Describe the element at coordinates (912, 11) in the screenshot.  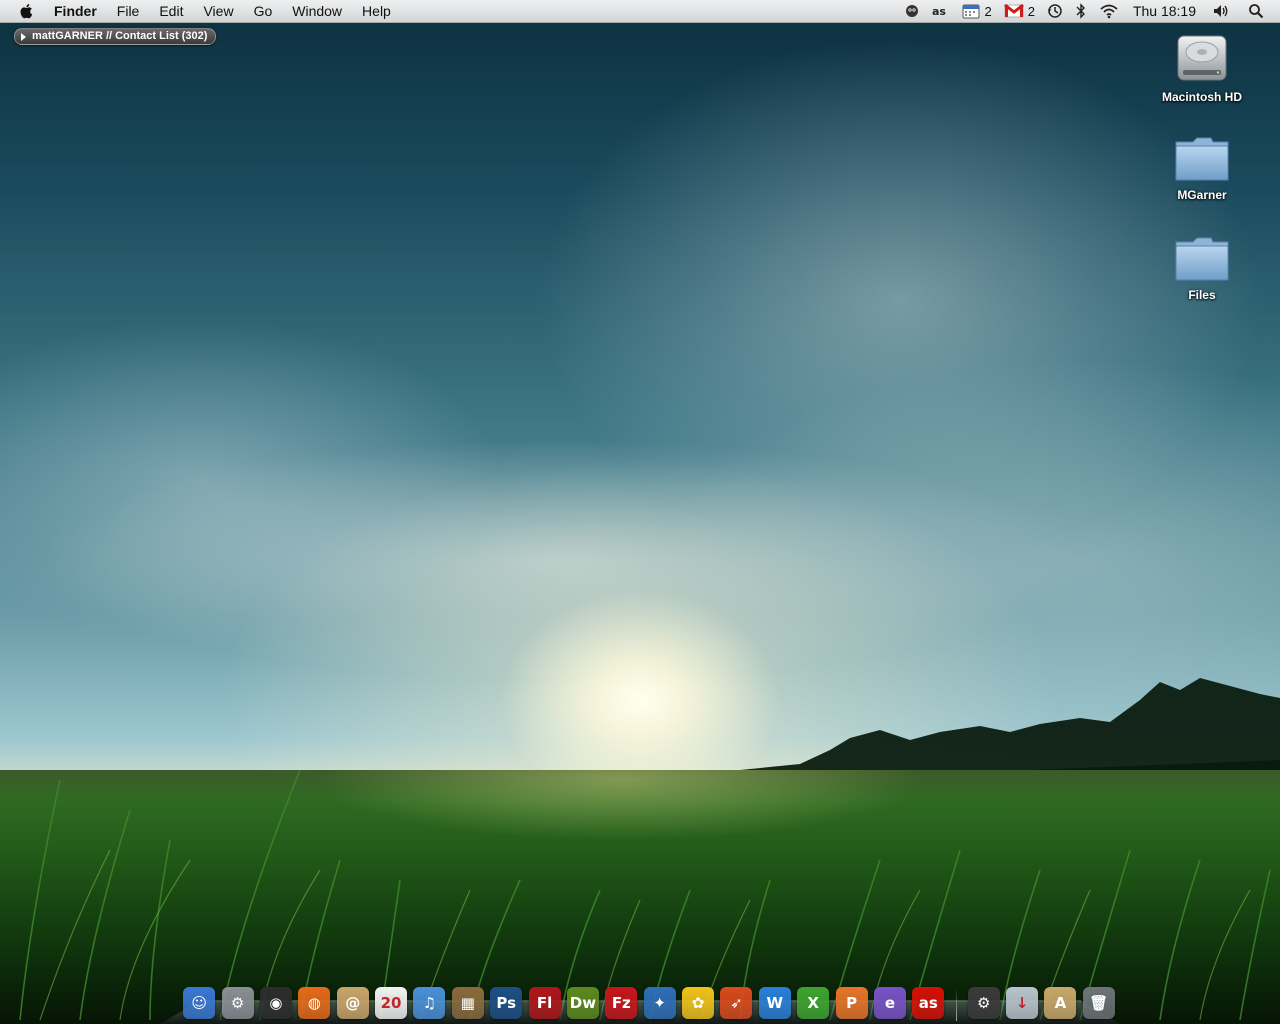
I see `adium-status-icon` at that location.